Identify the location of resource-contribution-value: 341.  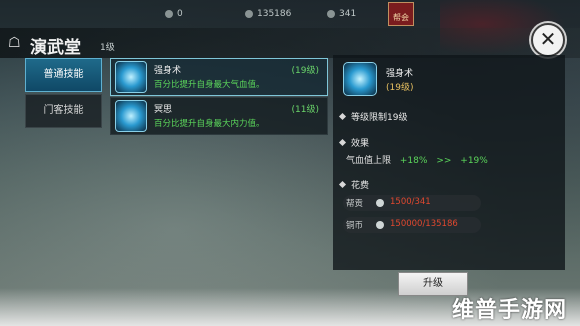
(348, 14).